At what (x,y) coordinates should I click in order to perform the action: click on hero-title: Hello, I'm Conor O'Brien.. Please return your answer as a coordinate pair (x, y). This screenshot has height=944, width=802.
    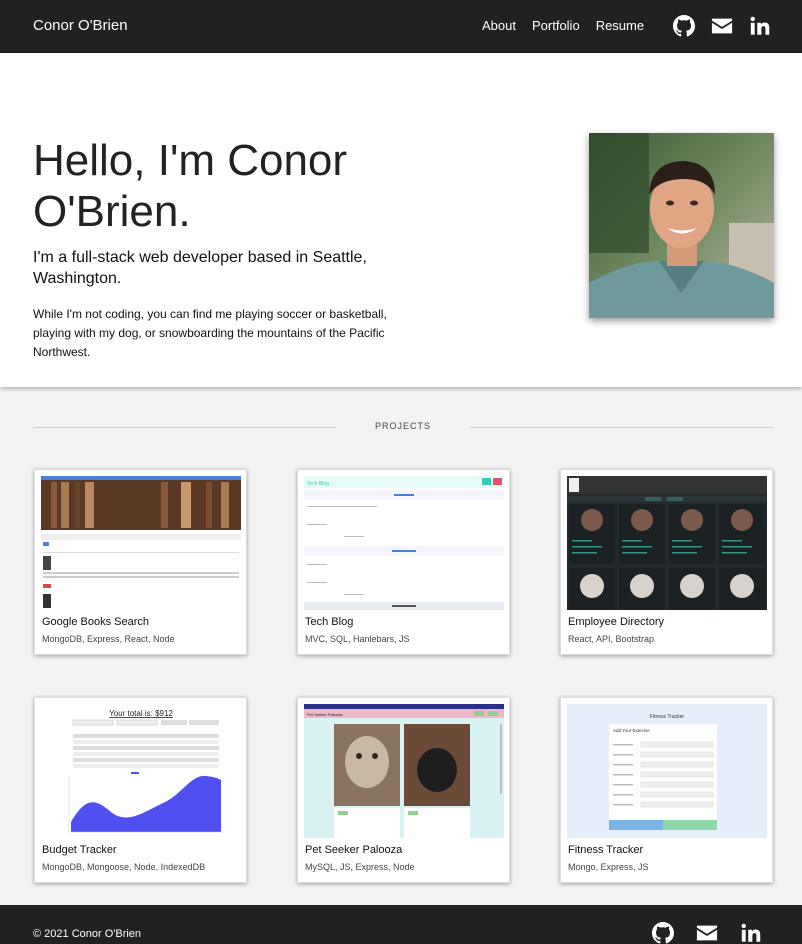
    Looking at the image, I should click on (190, 186).